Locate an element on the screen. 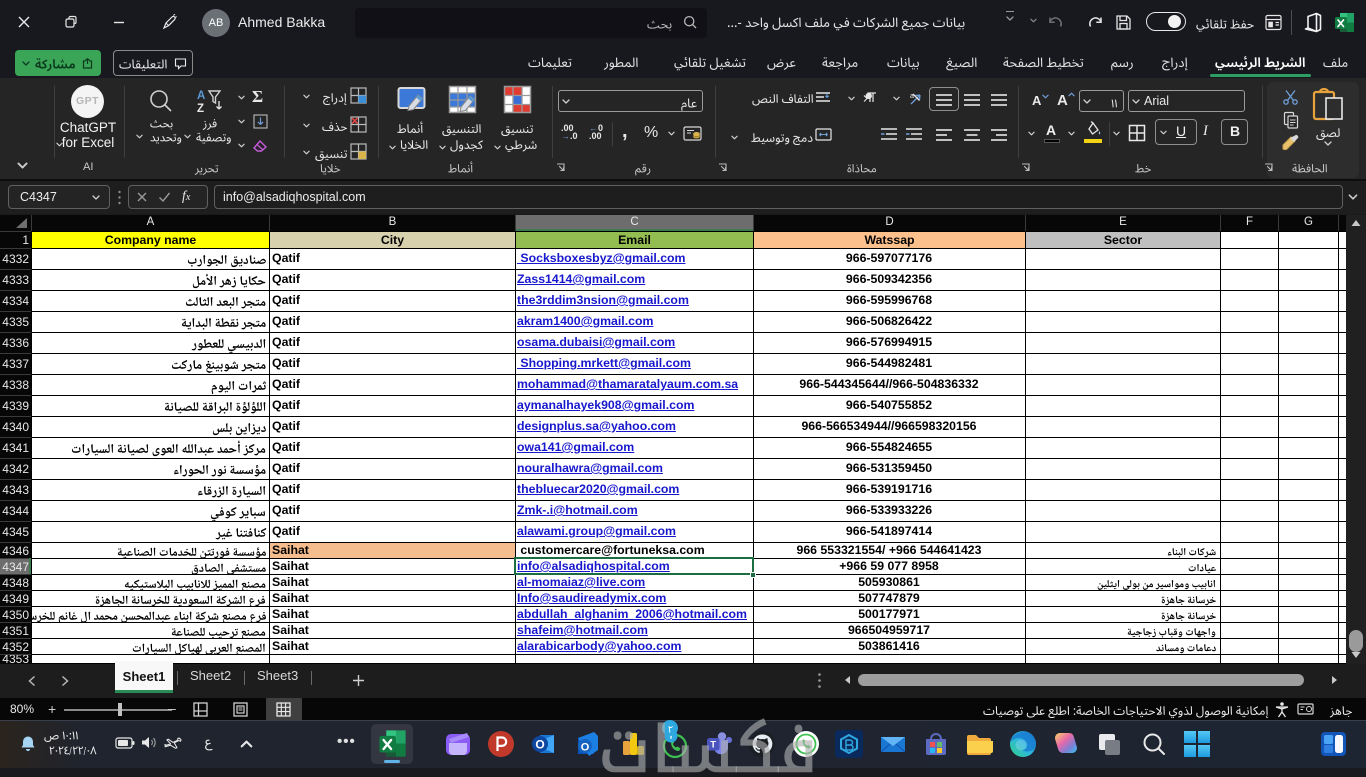 This screenshot has width=1366, height=777. svg-text: Z is located at coordinates (200, 108).